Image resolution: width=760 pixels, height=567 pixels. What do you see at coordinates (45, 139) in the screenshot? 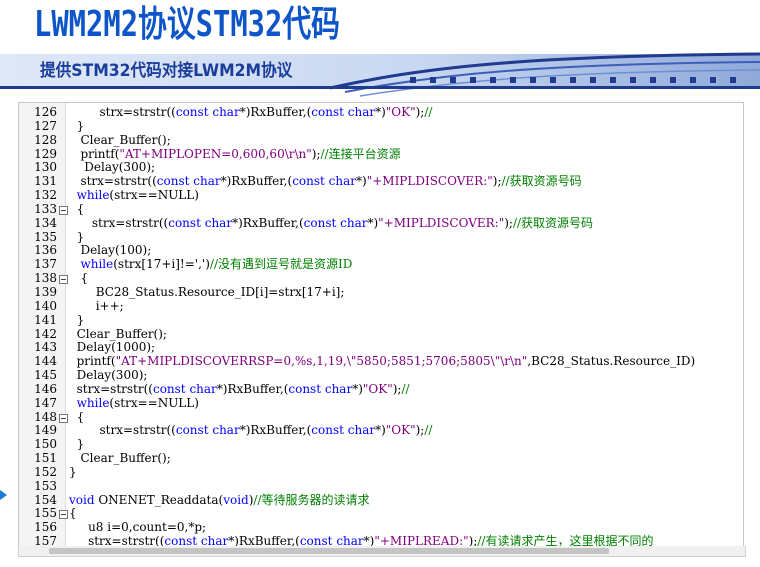
I see `line-number: 128` at bounding box center [45, 139].